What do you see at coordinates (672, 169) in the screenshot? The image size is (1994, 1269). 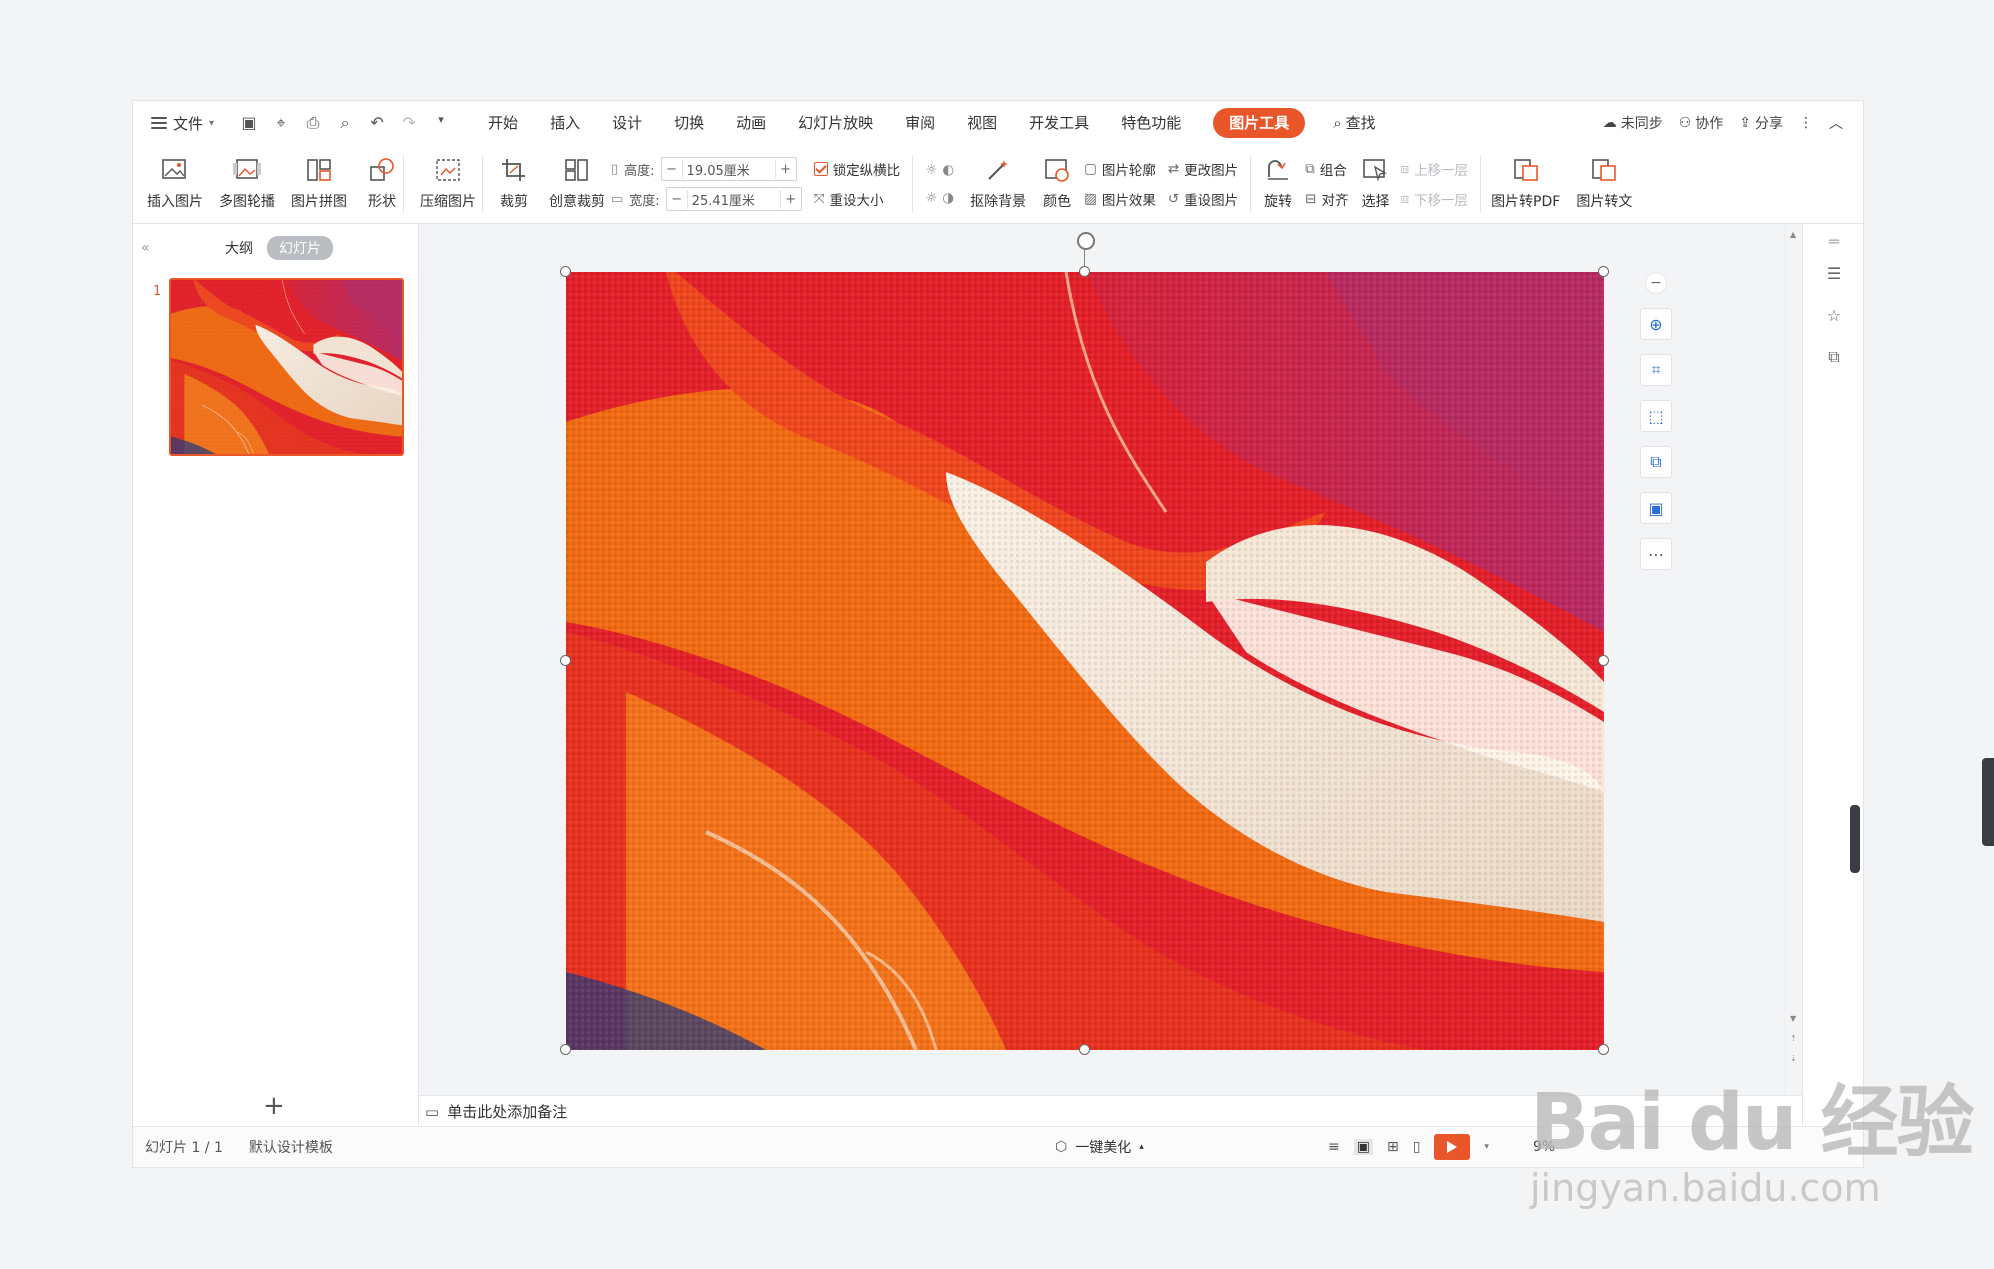 I see `height-decrease-button: −` at bounding box center [672, 169].